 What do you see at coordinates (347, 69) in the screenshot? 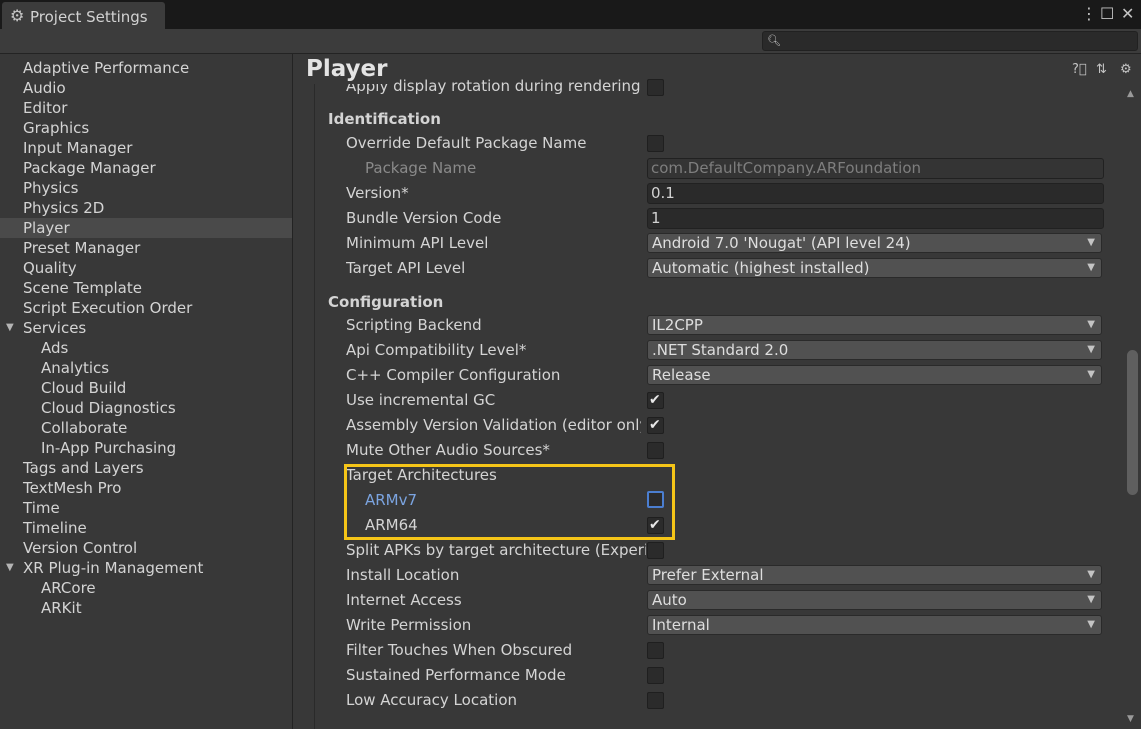
I see `page-title: Player` at bounding box center [347, 69].